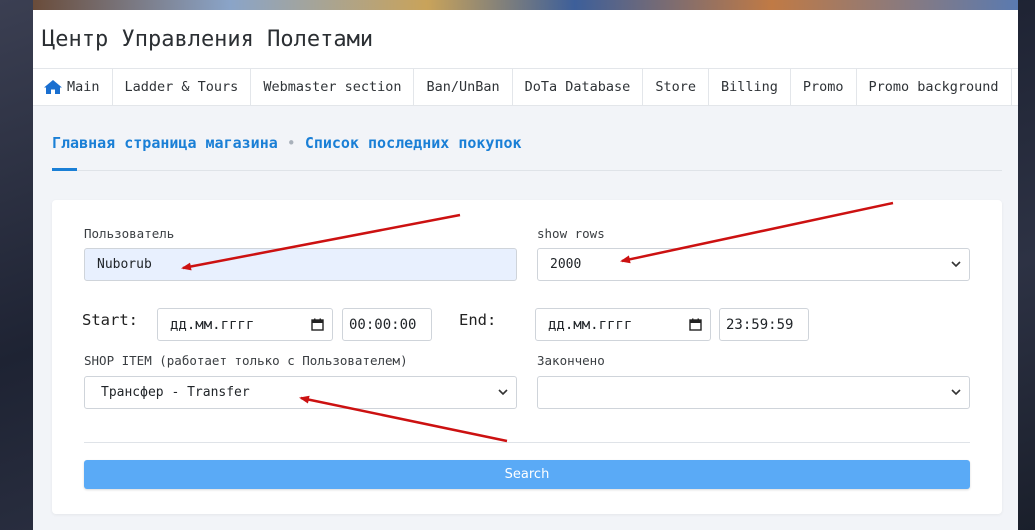 This screenshot has height=530, width=1035. What do you see at coordinates (760, 324) in the screenshot?
I see `end-time-value: 23:59:59` at bounding box center [760, 324].